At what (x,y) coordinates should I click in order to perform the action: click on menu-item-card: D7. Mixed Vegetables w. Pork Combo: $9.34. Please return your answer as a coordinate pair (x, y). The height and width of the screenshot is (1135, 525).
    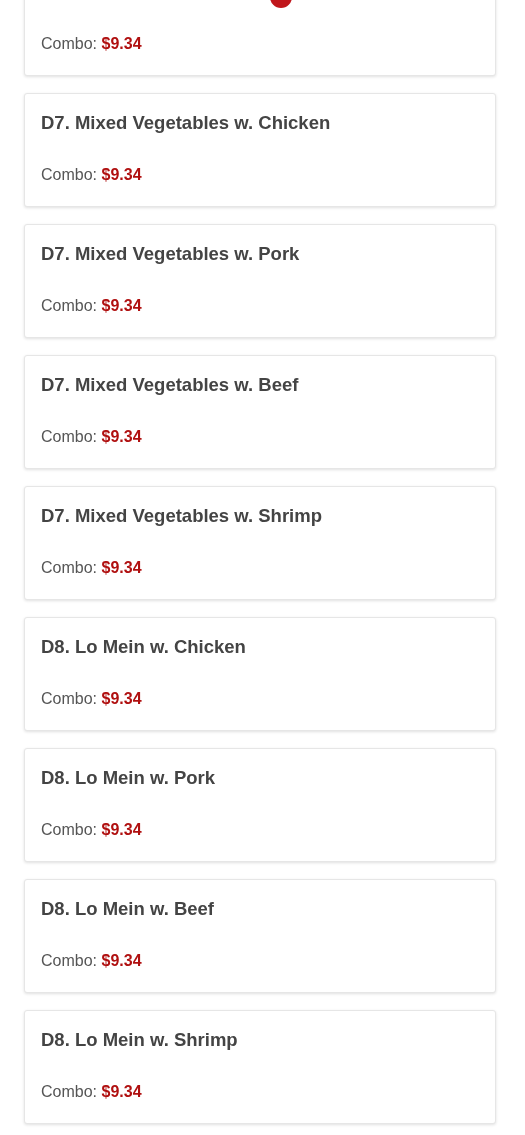
    Looking at the image, I should click on (260, 281).